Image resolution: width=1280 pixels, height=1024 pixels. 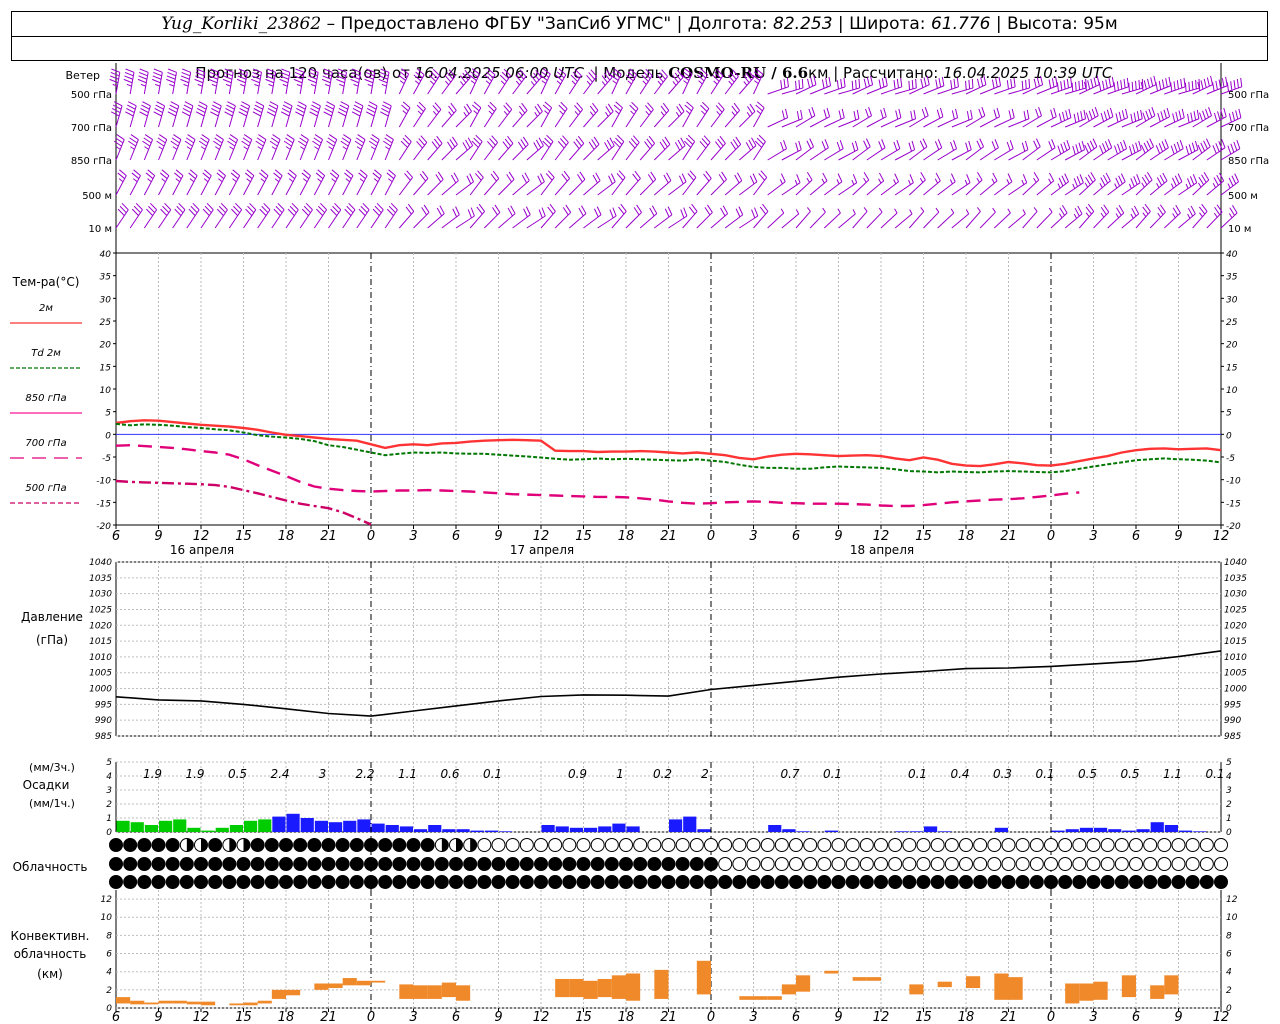 I want to click on time-tick-label: 6, so click(x=1136, y=536).